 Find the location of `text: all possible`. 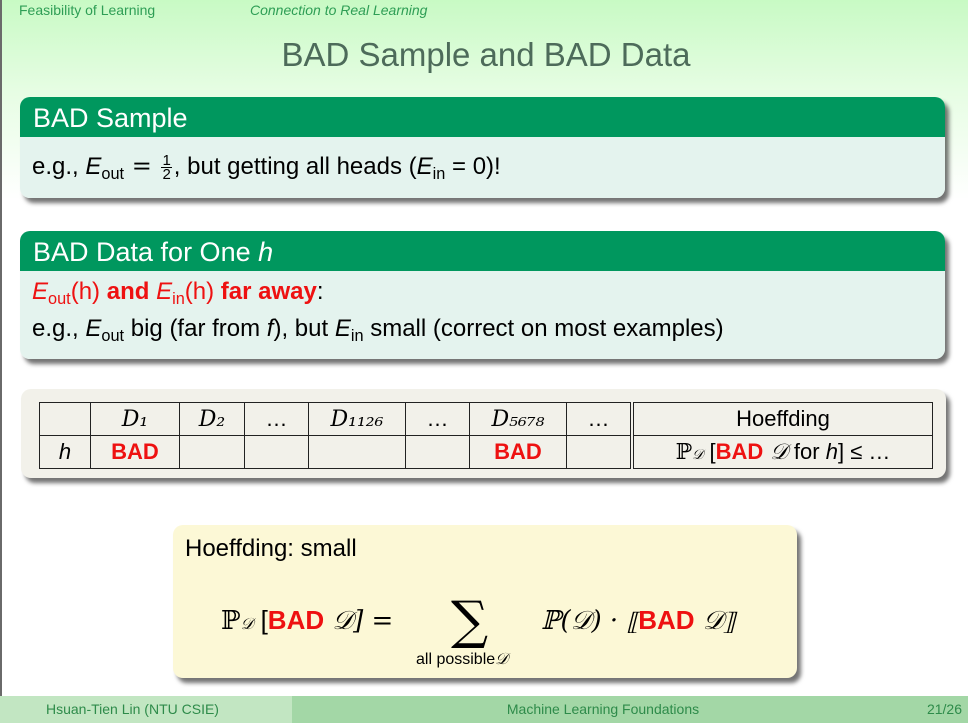

text: all possible is located at coordinates (456, 659).